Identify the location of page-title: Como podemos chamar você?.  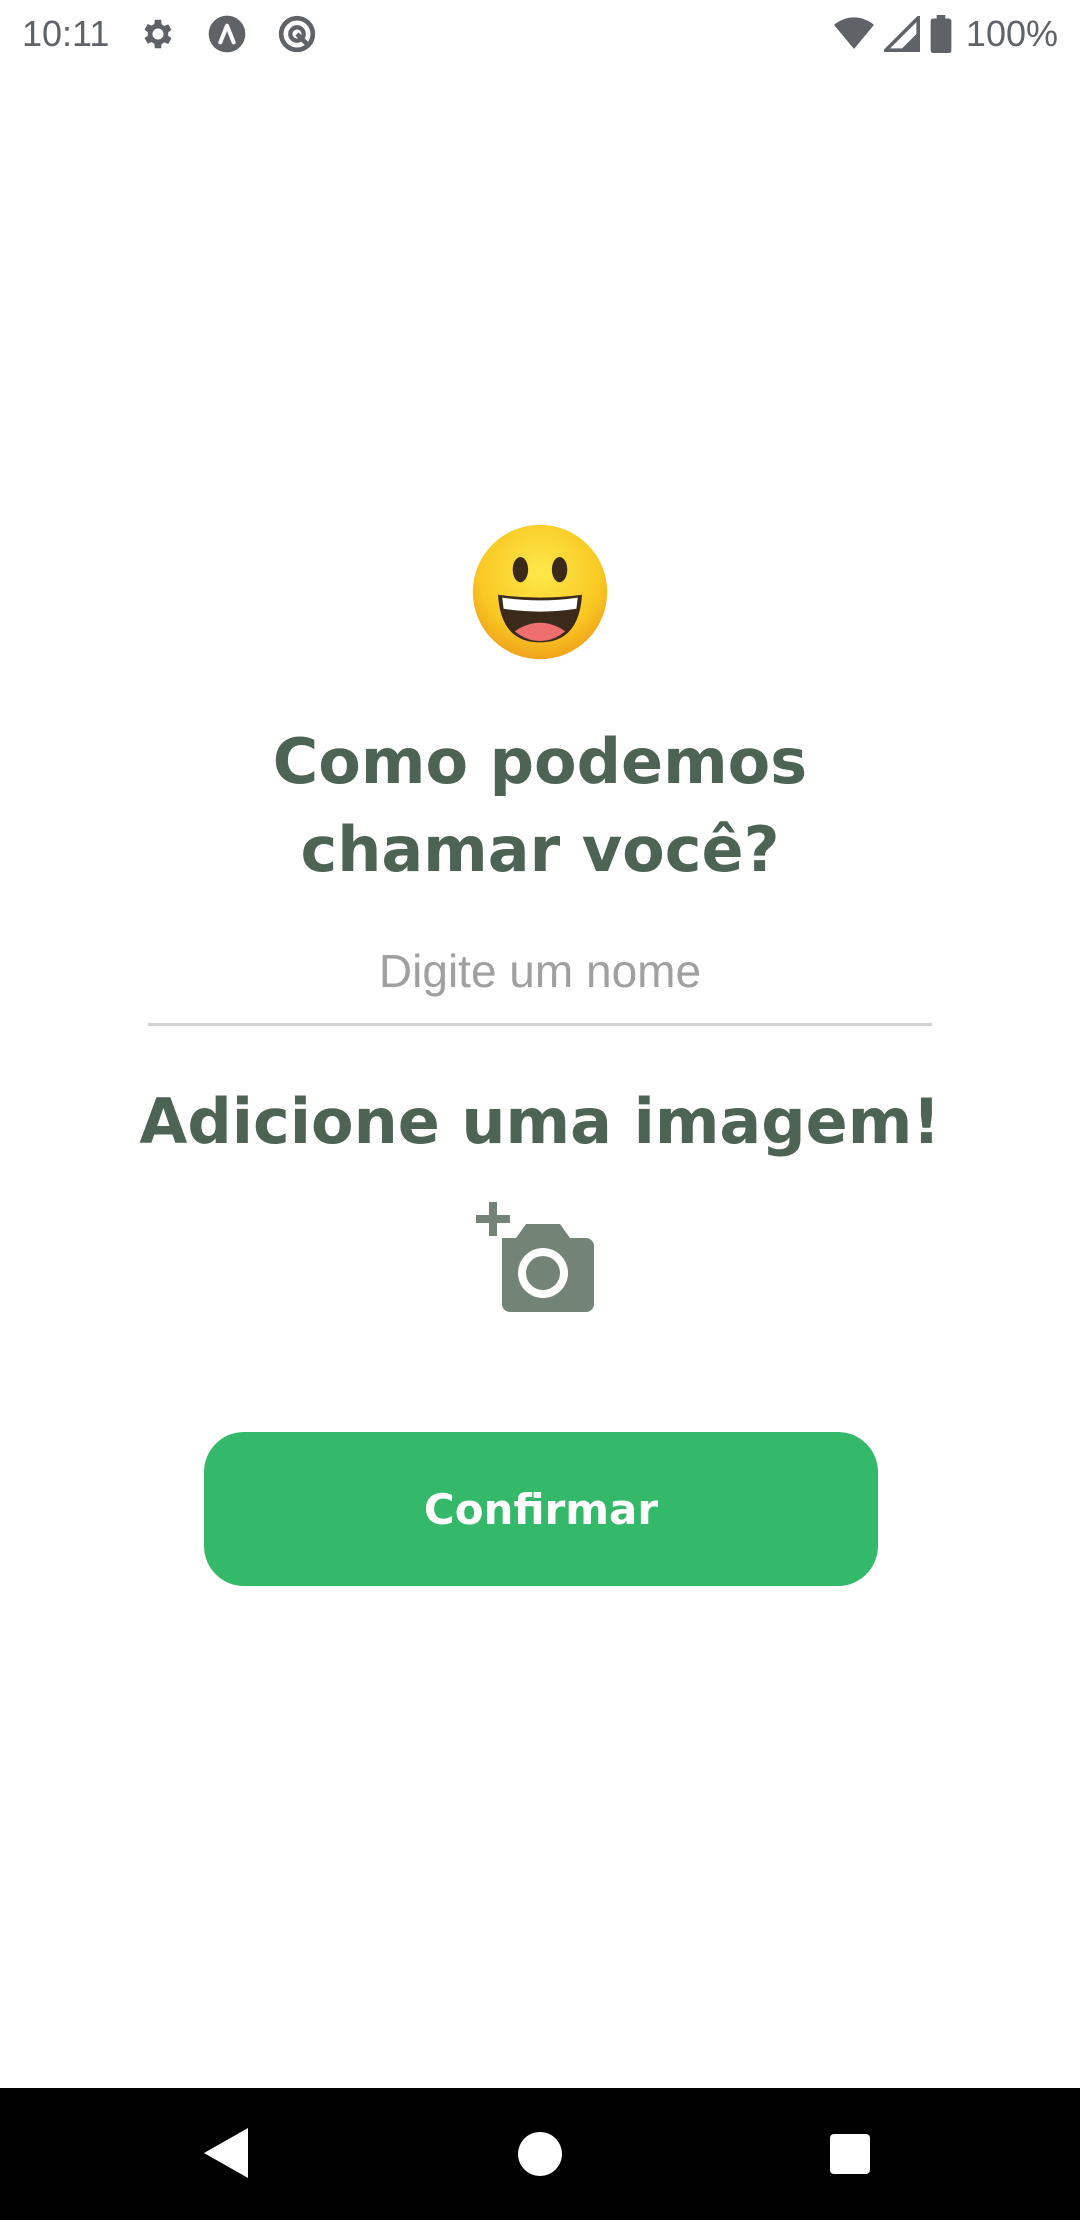
(540, 806).